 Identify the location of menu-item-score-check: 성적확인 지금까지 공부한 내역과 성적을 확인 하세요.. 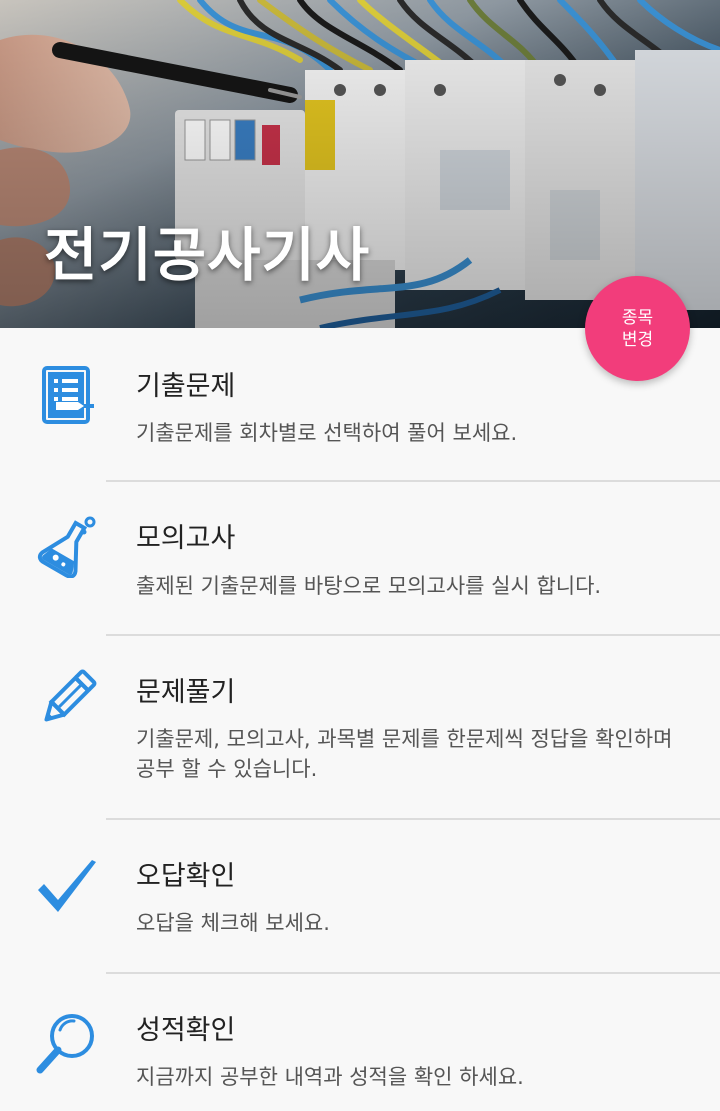
(360, 1042).